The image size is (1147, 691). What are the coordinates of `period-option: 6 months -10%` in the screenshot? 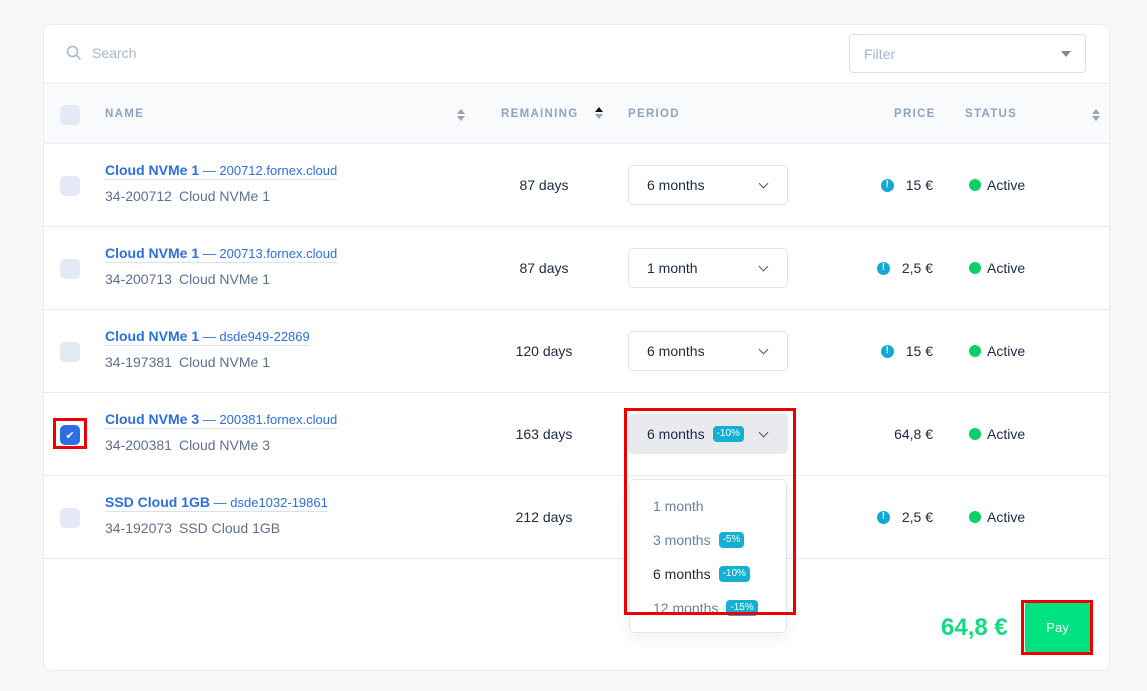 It's located at (708, 574).